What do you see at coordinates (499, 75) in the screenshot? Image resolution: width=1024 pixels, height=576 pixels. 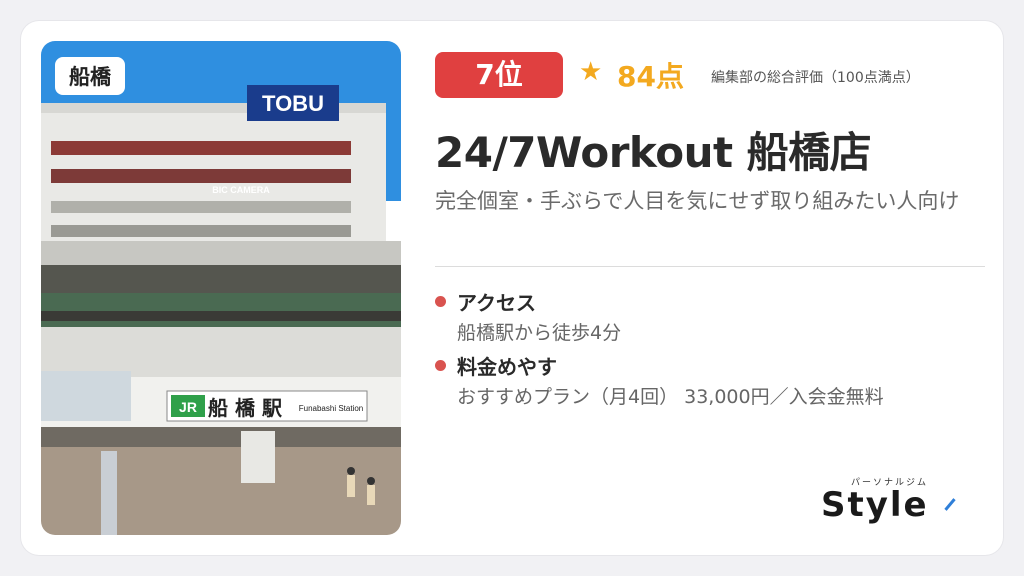 I see `rank-badge: 7位` at bounding box center [499, 75].